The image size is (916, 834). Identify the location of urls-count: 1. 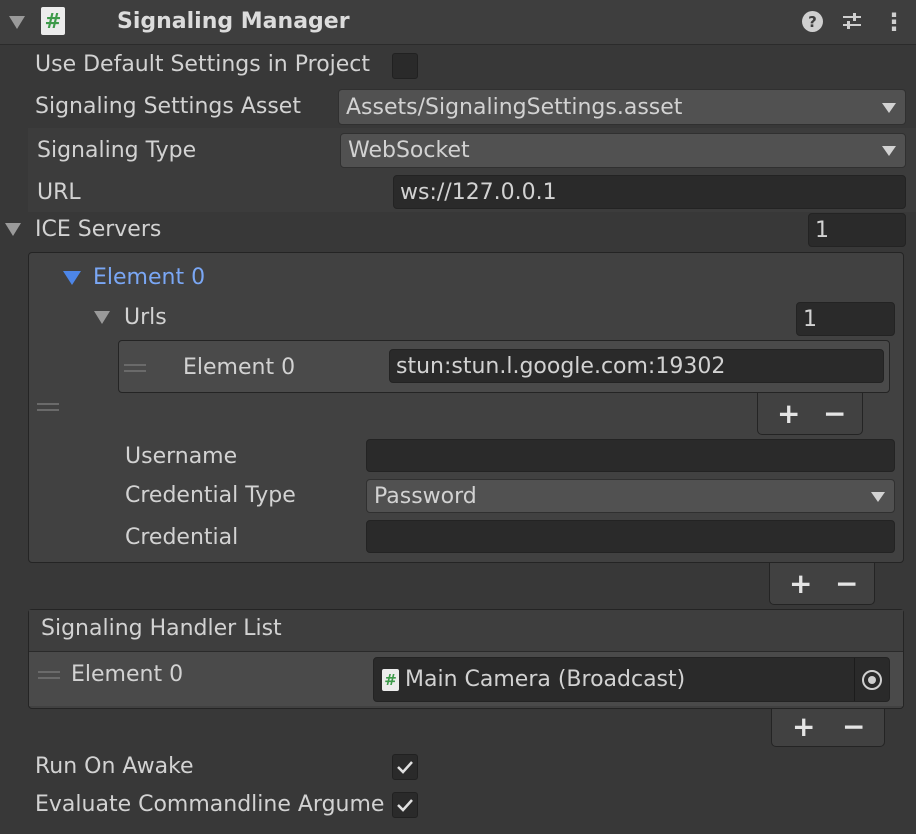
(810, 319).